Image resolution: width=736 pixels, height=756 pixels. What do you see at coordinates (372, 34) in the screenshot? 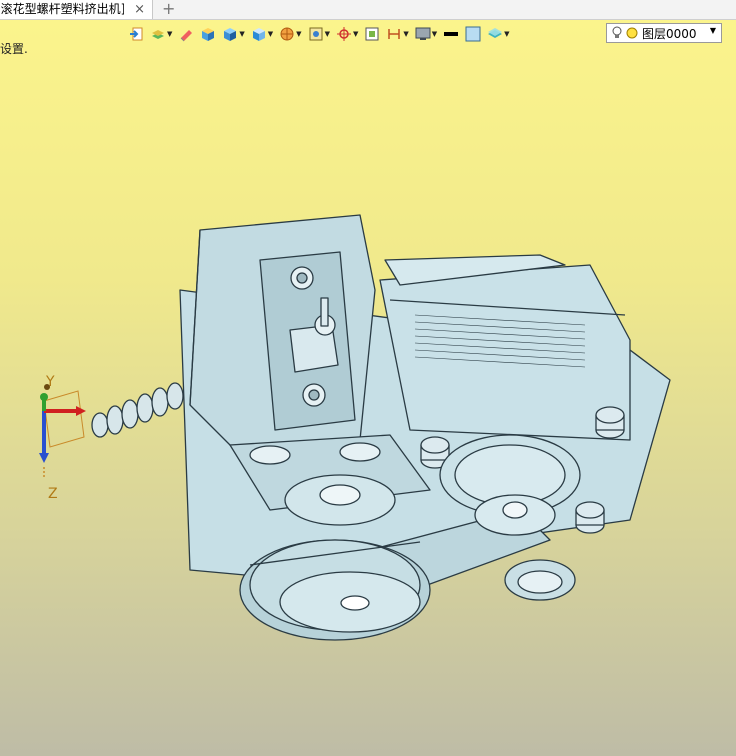
I see `frame-icon` at bounding box center [372, 34].